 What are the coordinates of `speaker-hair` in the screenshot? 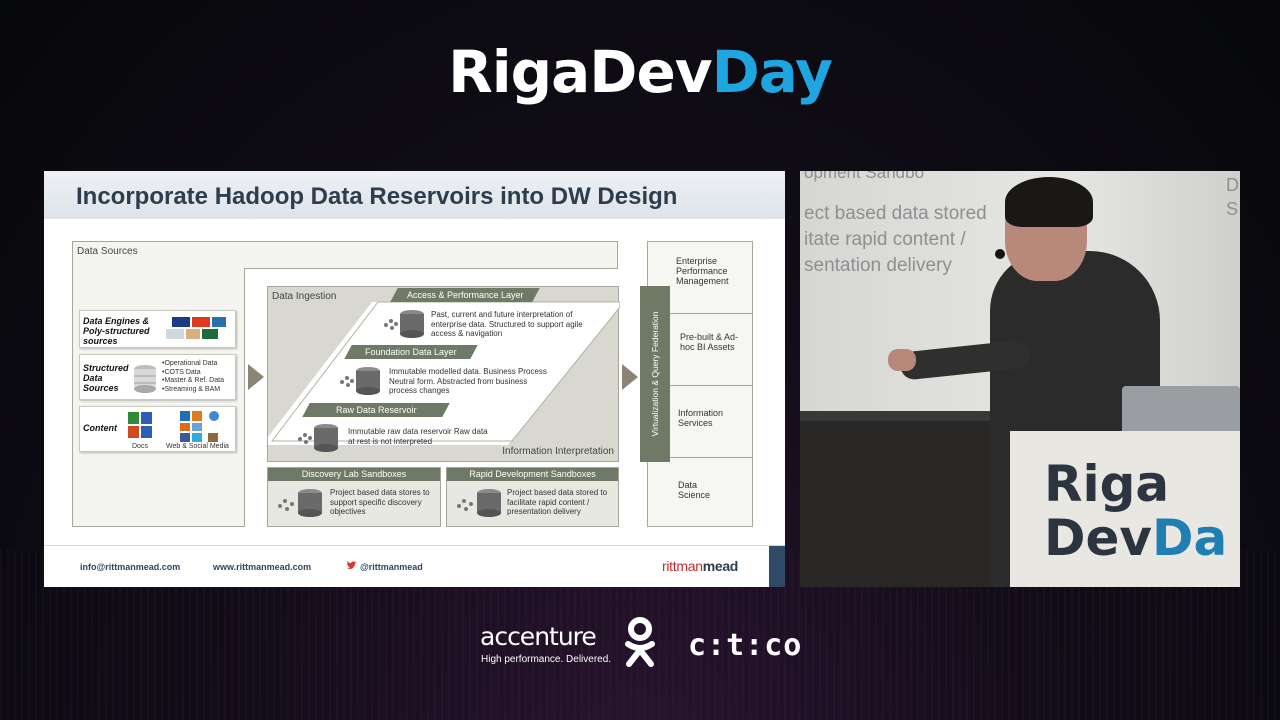 It's located at (1049, 202).